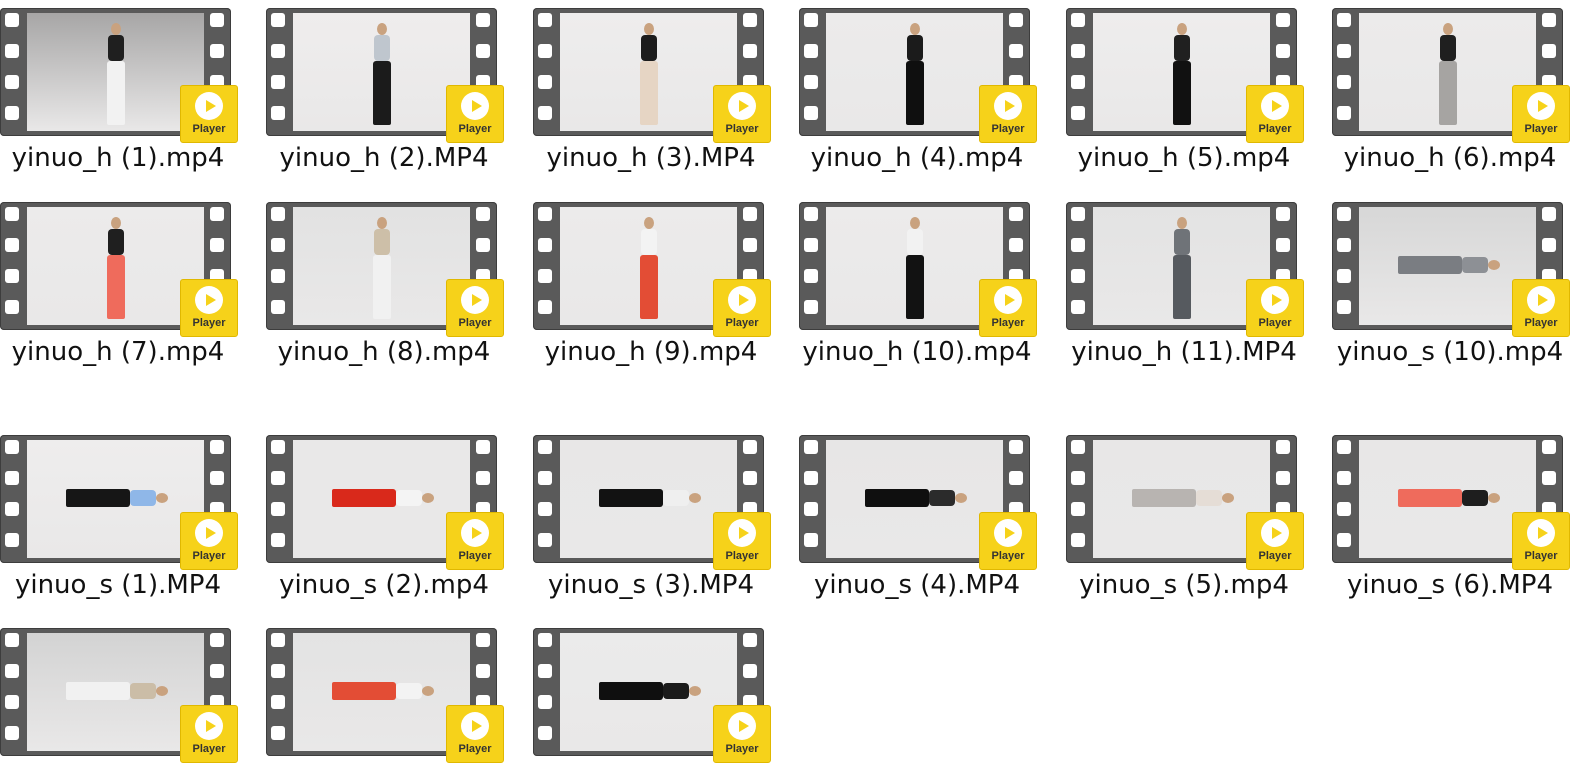  What do you see at coordinates (118, 585) in the screenshot?
I see `file-name: yinuo_s (1).MP4` at bounding box center [118, 585].